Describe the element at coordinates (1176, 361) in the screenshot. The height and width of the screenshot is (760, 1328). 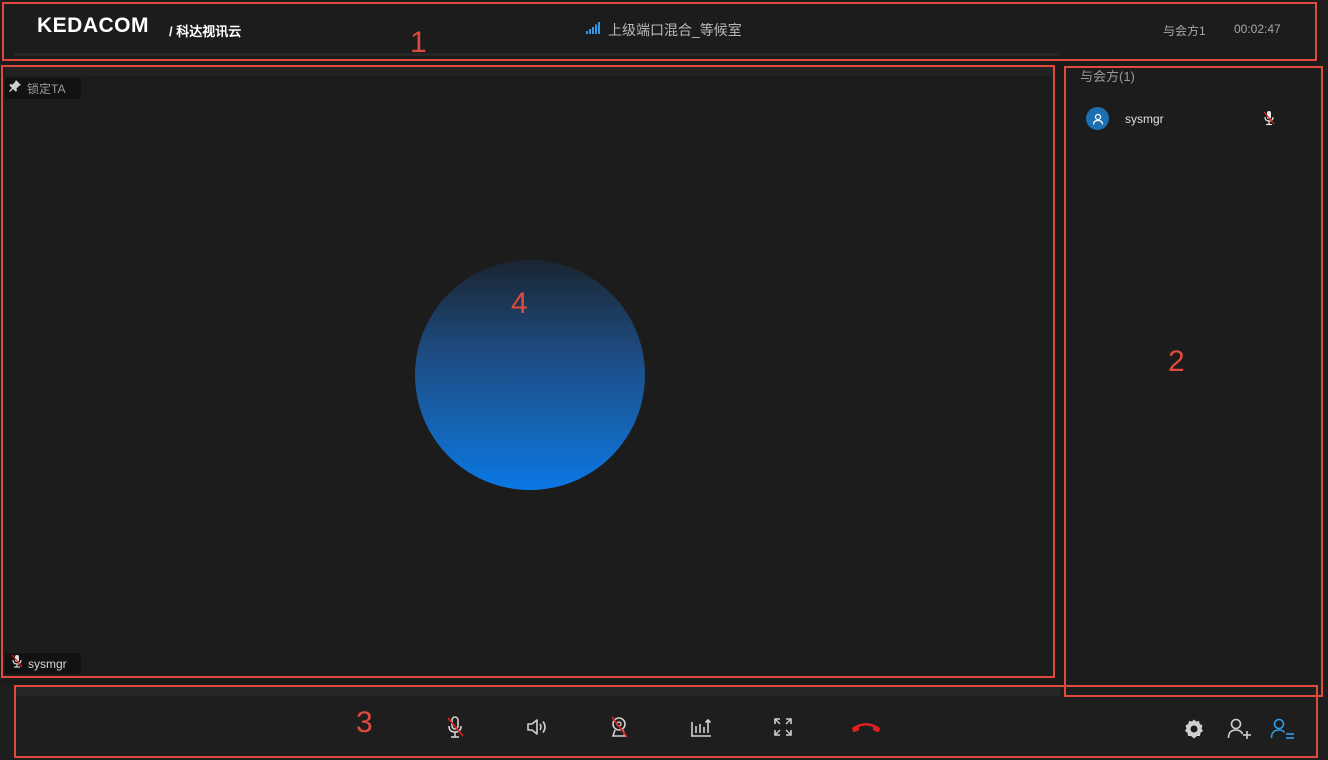
I see `annotation-label-2: 2` at that location.